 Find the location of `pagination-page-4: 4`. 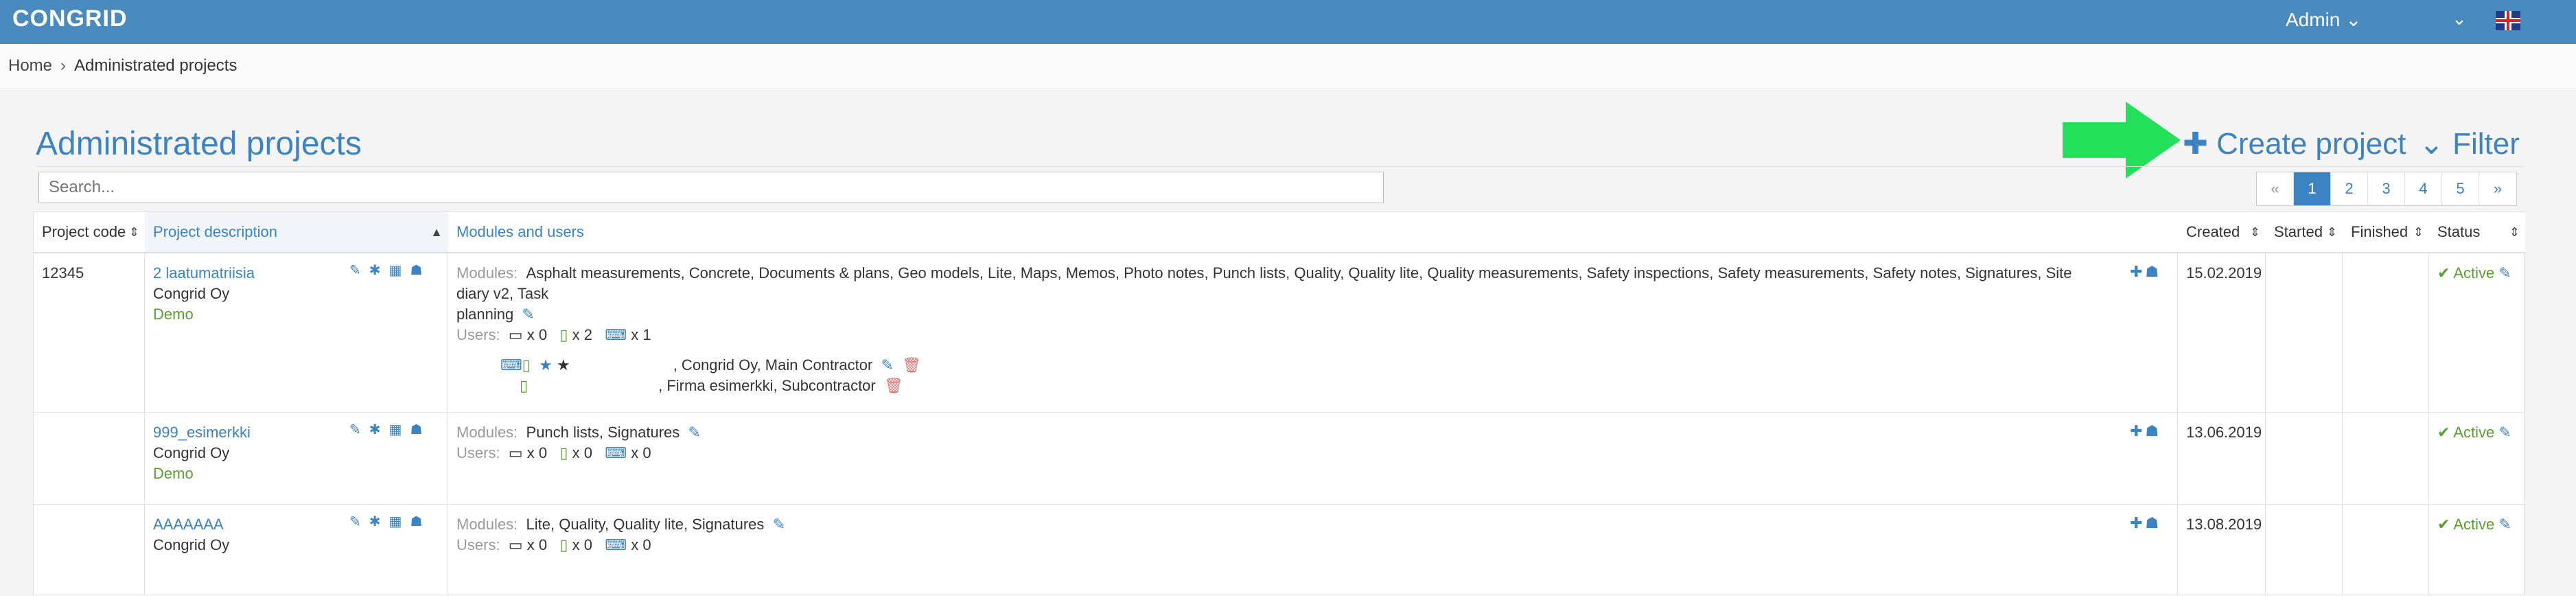

pagination-page-4: 4 is located at coordinates (2423, 189).